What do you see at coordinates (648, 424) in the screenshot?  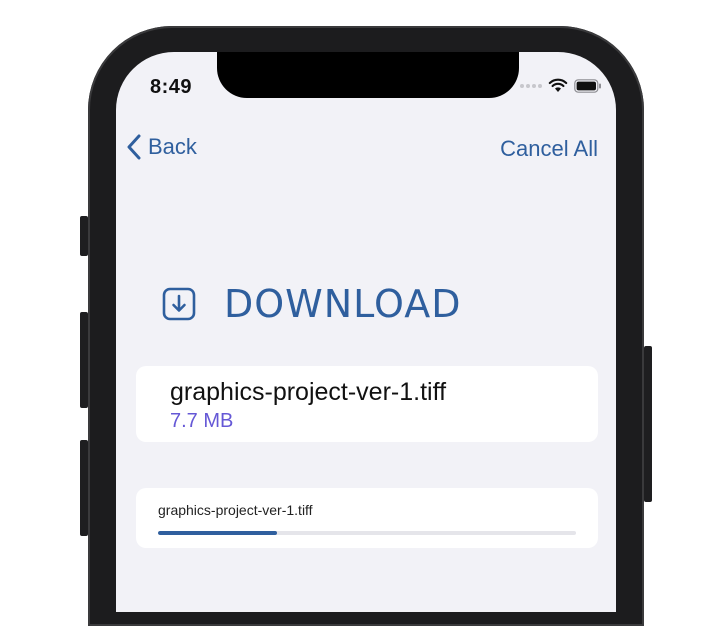 I see `power-button` at bounding box center [648, 424].